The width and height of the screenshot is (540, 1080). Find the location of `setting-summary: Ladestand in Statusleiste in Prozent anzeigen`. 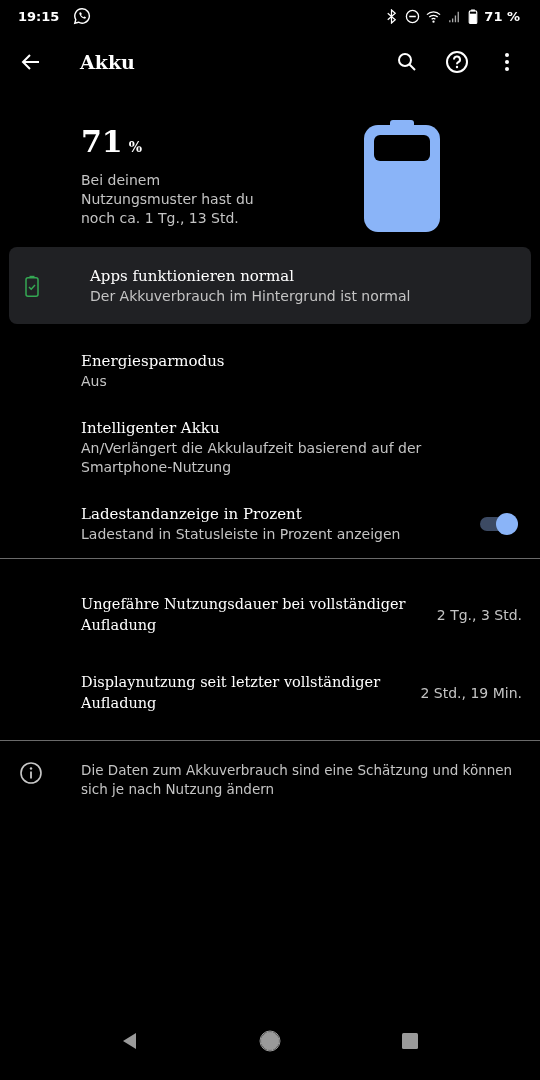

setting-summary: Ladestand in Statusleiste in Prozent anzeigen is located at coordinates (241, 534).